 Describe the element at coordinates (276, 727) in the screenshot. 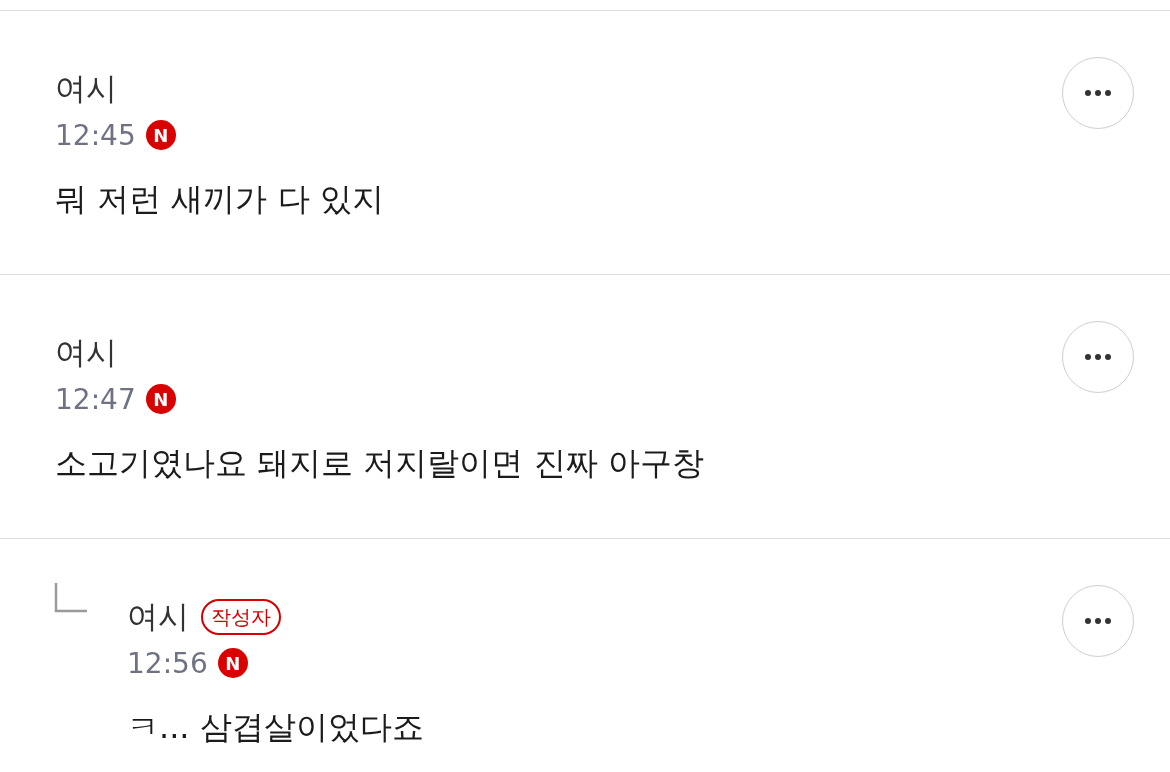

I see `comment-text: ㅋ... 삼겹살이었다죠` at that location.